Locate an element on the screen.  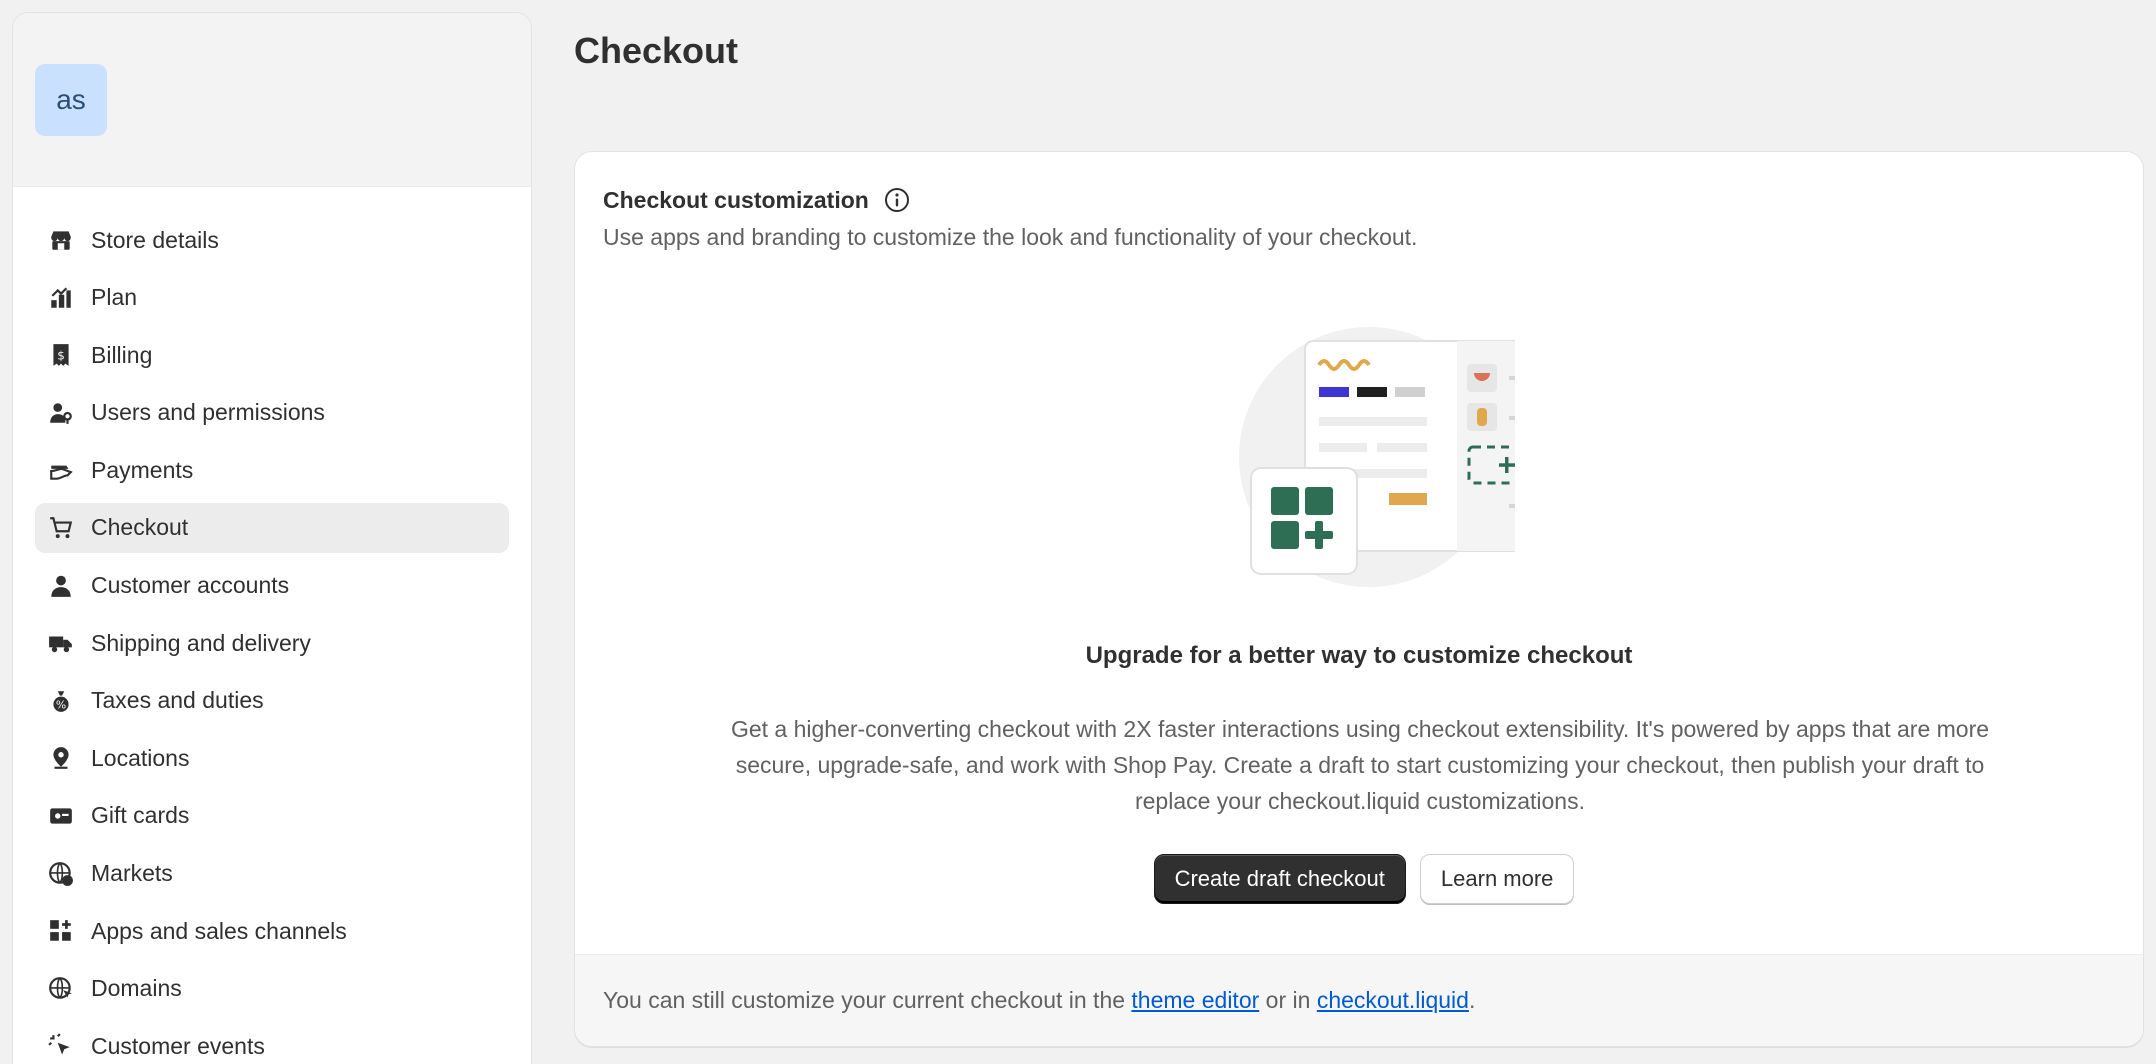
money-bag-icon: % is located at coordinates (61, 701).